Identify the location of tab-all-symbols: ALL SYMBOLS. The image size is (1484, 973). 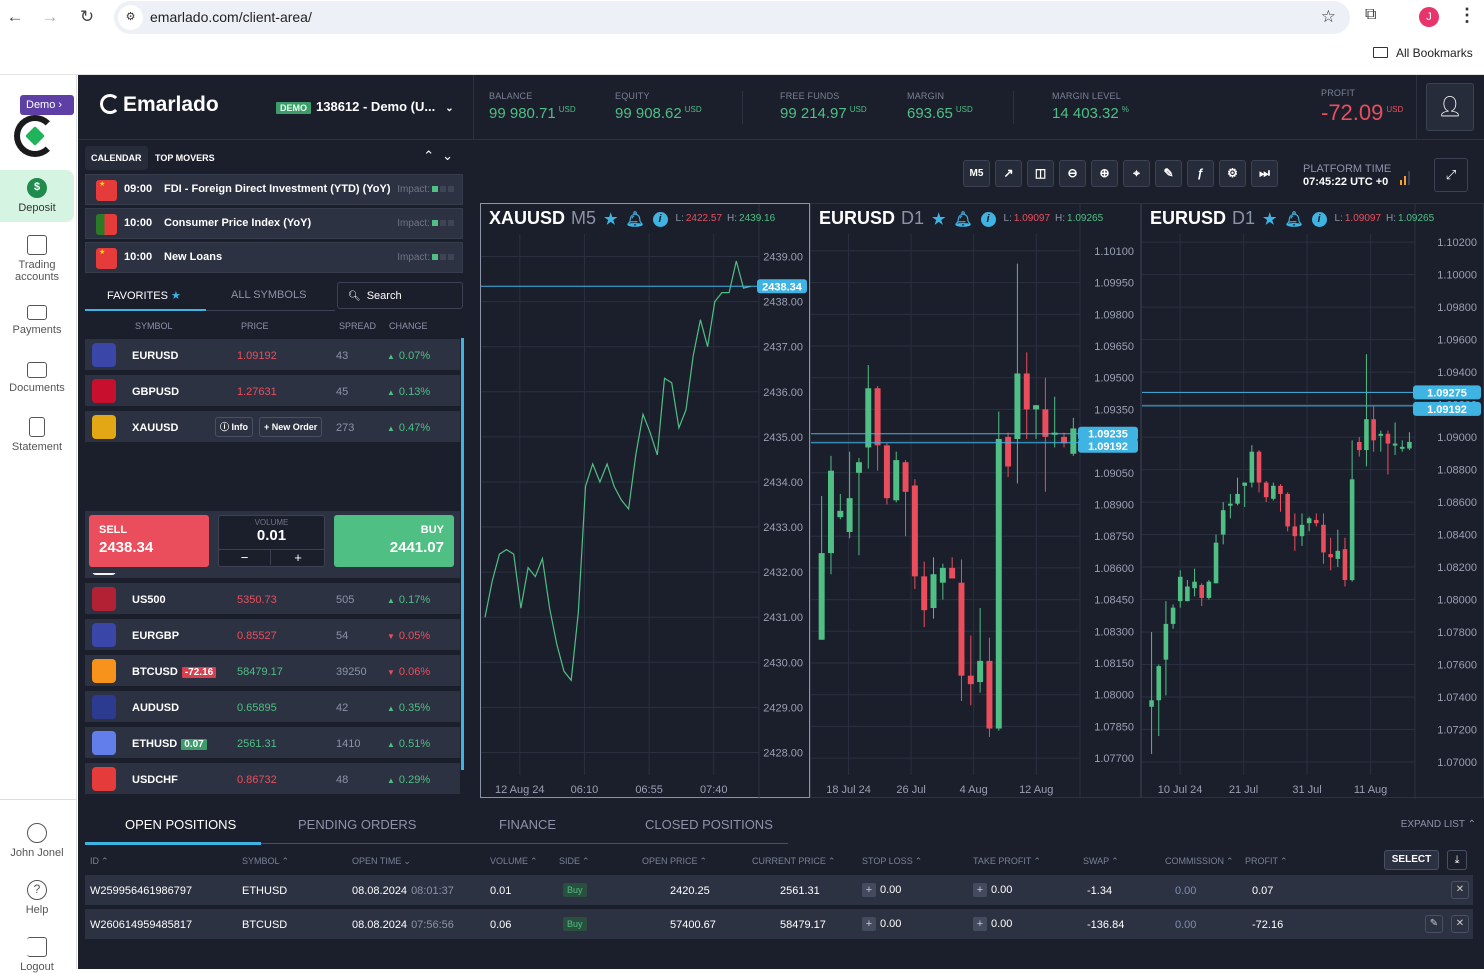
(268, 295).